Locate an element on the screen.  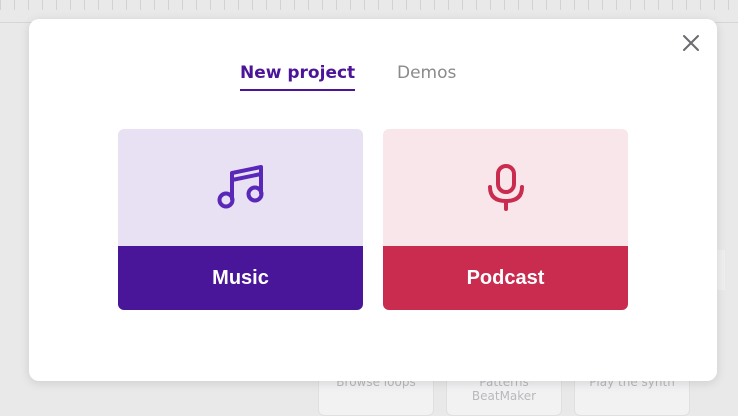
music-card-header is located at coordinates (240, 187).